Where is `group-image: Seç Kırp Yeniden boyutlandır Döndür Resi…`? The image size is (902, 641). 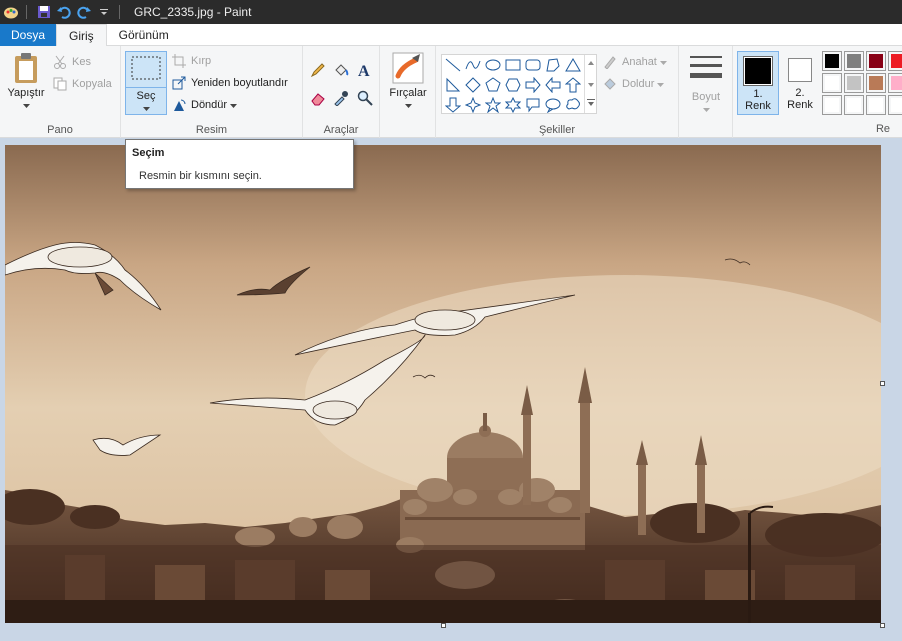
group-image: Seç Kırp Yeniden boyutlandır Döndür Resi… is located at coordinates (212, 92).